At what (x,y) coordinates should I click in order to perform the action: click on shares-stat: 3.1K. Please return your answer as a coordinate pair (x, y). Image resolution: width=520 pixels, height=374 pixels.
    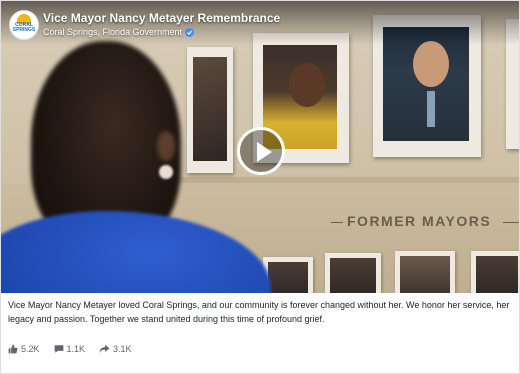
    Looking at the image, I should click on (115, 349).